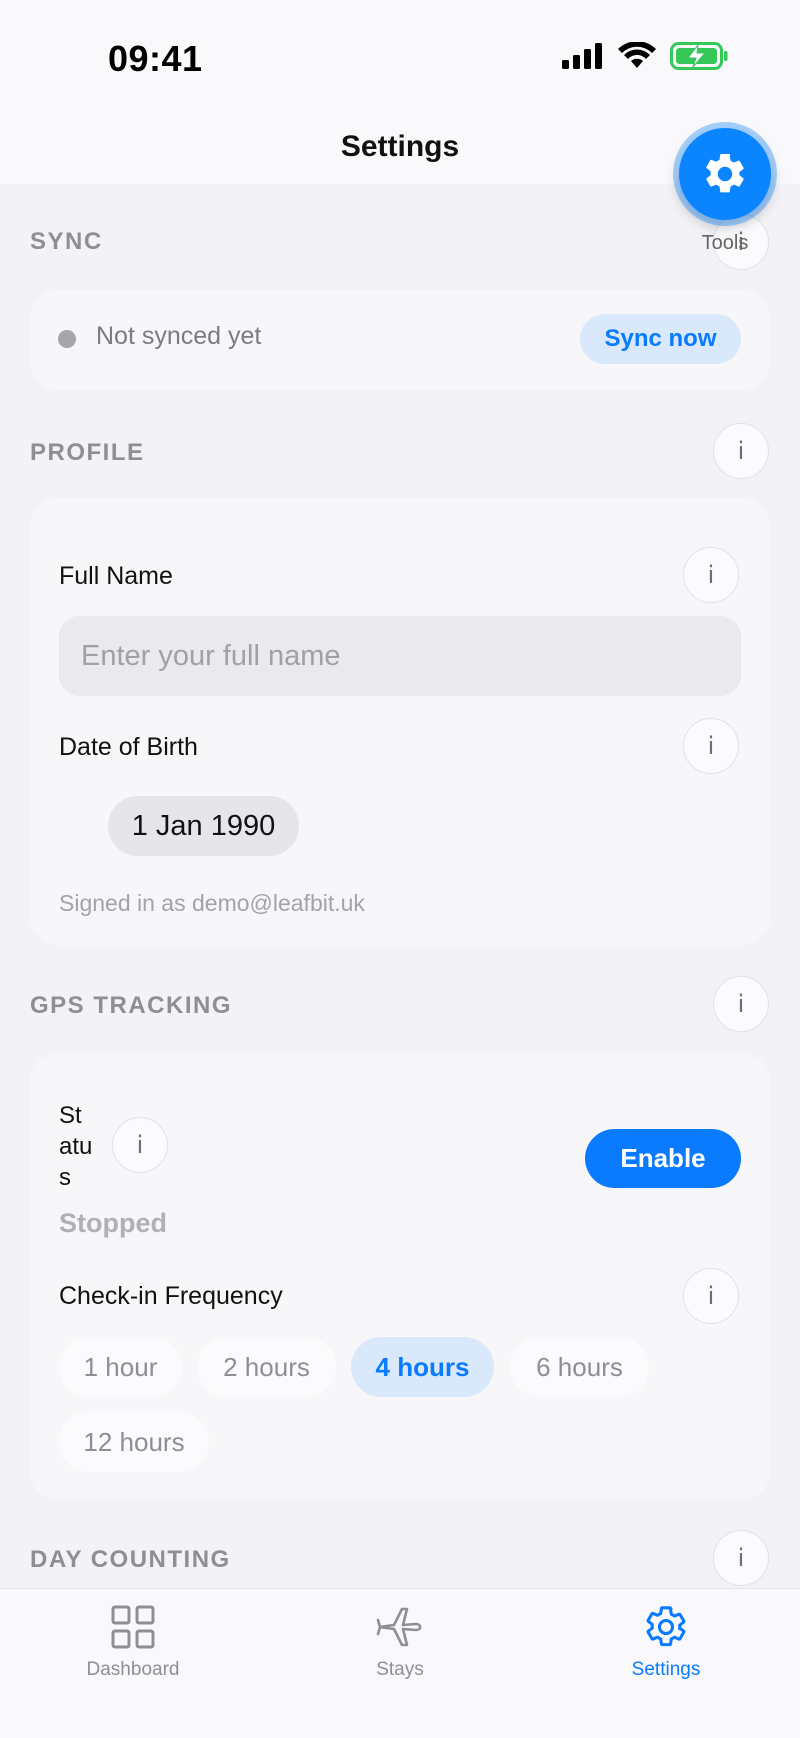  I want to click on profile-section-header: PROFILE, so click(87, 452).